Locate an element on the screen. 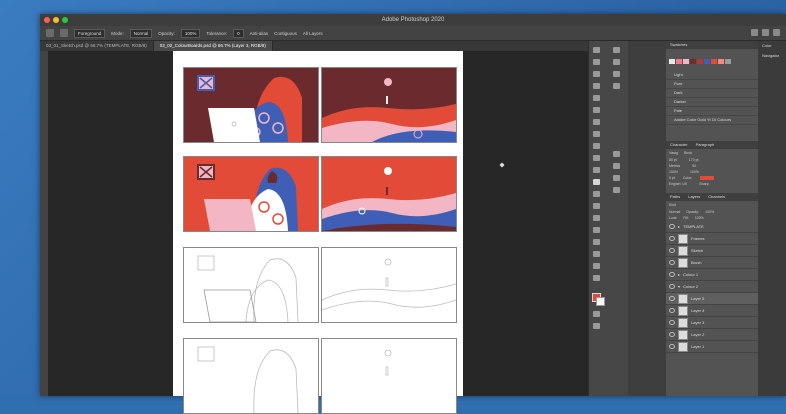 Image resolution: width=786 pixels, height=414 pixels. leading-input: 170 pt is located at coordinates (694, 160).